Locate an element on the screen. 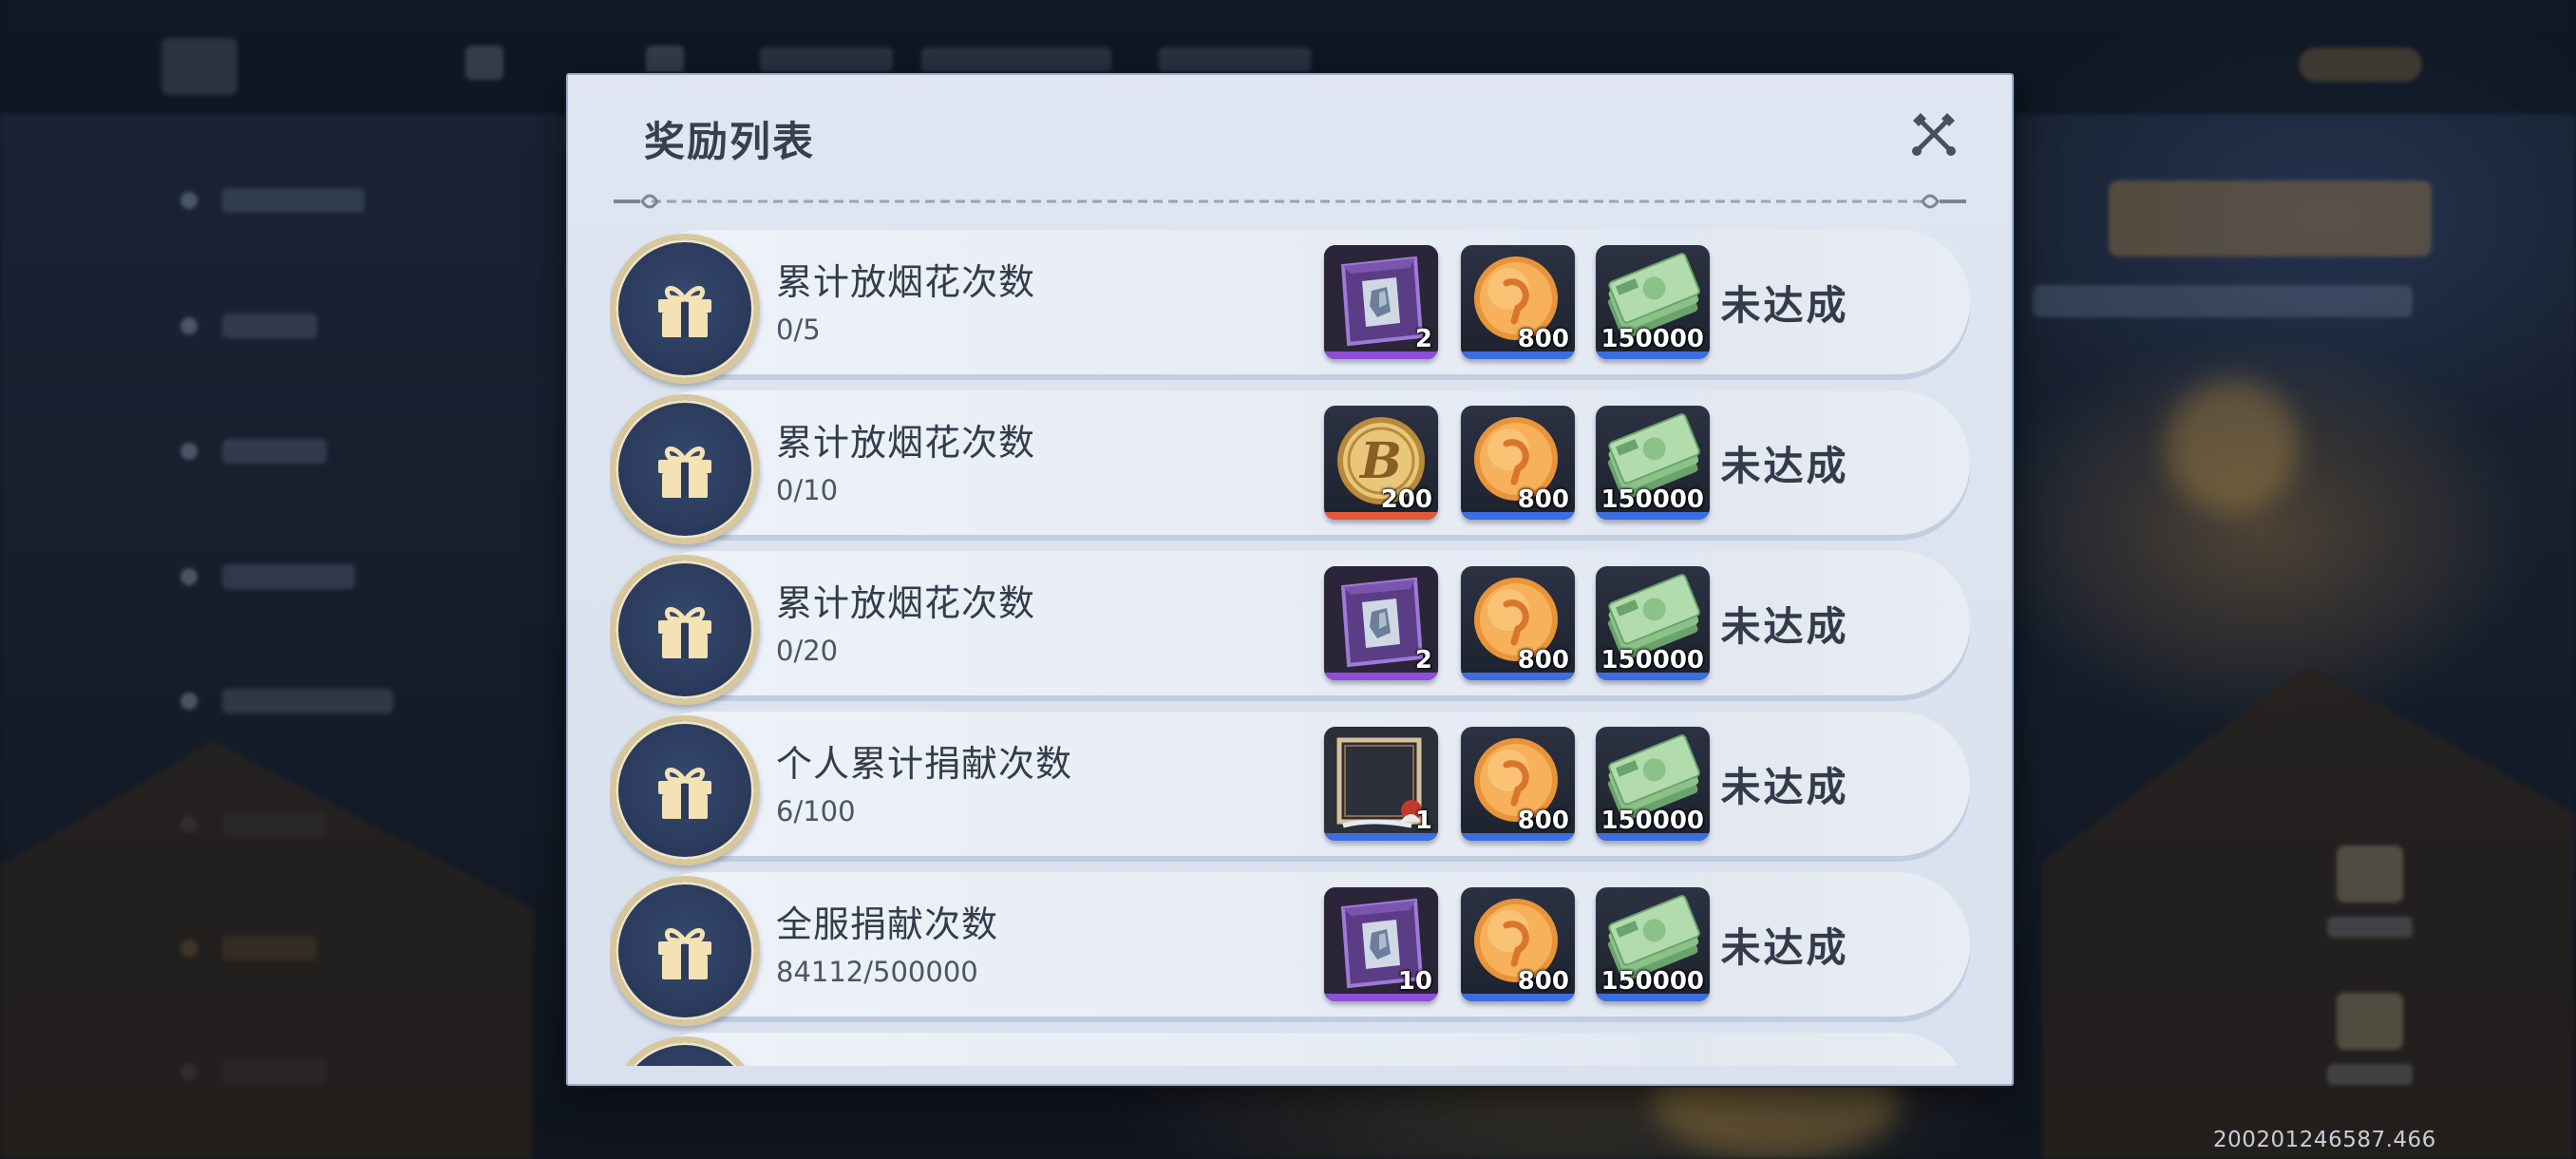  reward-quantity: 1 is located at coordinates (1423, 821).